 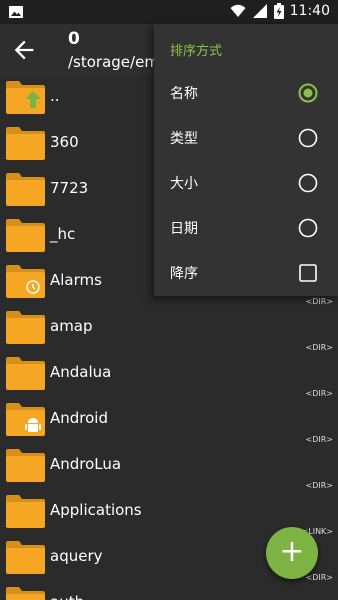 I want to click on file-name: Andalua, so click(x=81, y=372).